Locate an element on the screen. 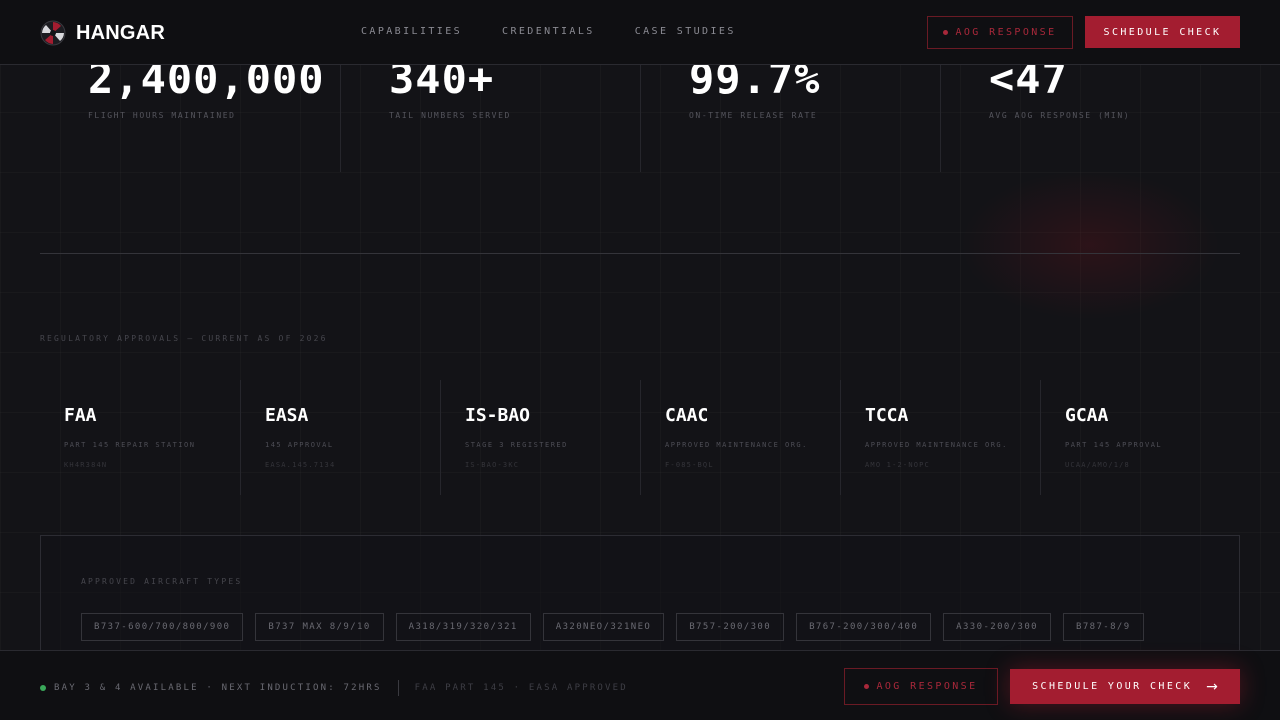 This screenshot has width=1280, height=720. schedule-check-button: SCHEDULE CHECK is located at coordinates (1162, 32).